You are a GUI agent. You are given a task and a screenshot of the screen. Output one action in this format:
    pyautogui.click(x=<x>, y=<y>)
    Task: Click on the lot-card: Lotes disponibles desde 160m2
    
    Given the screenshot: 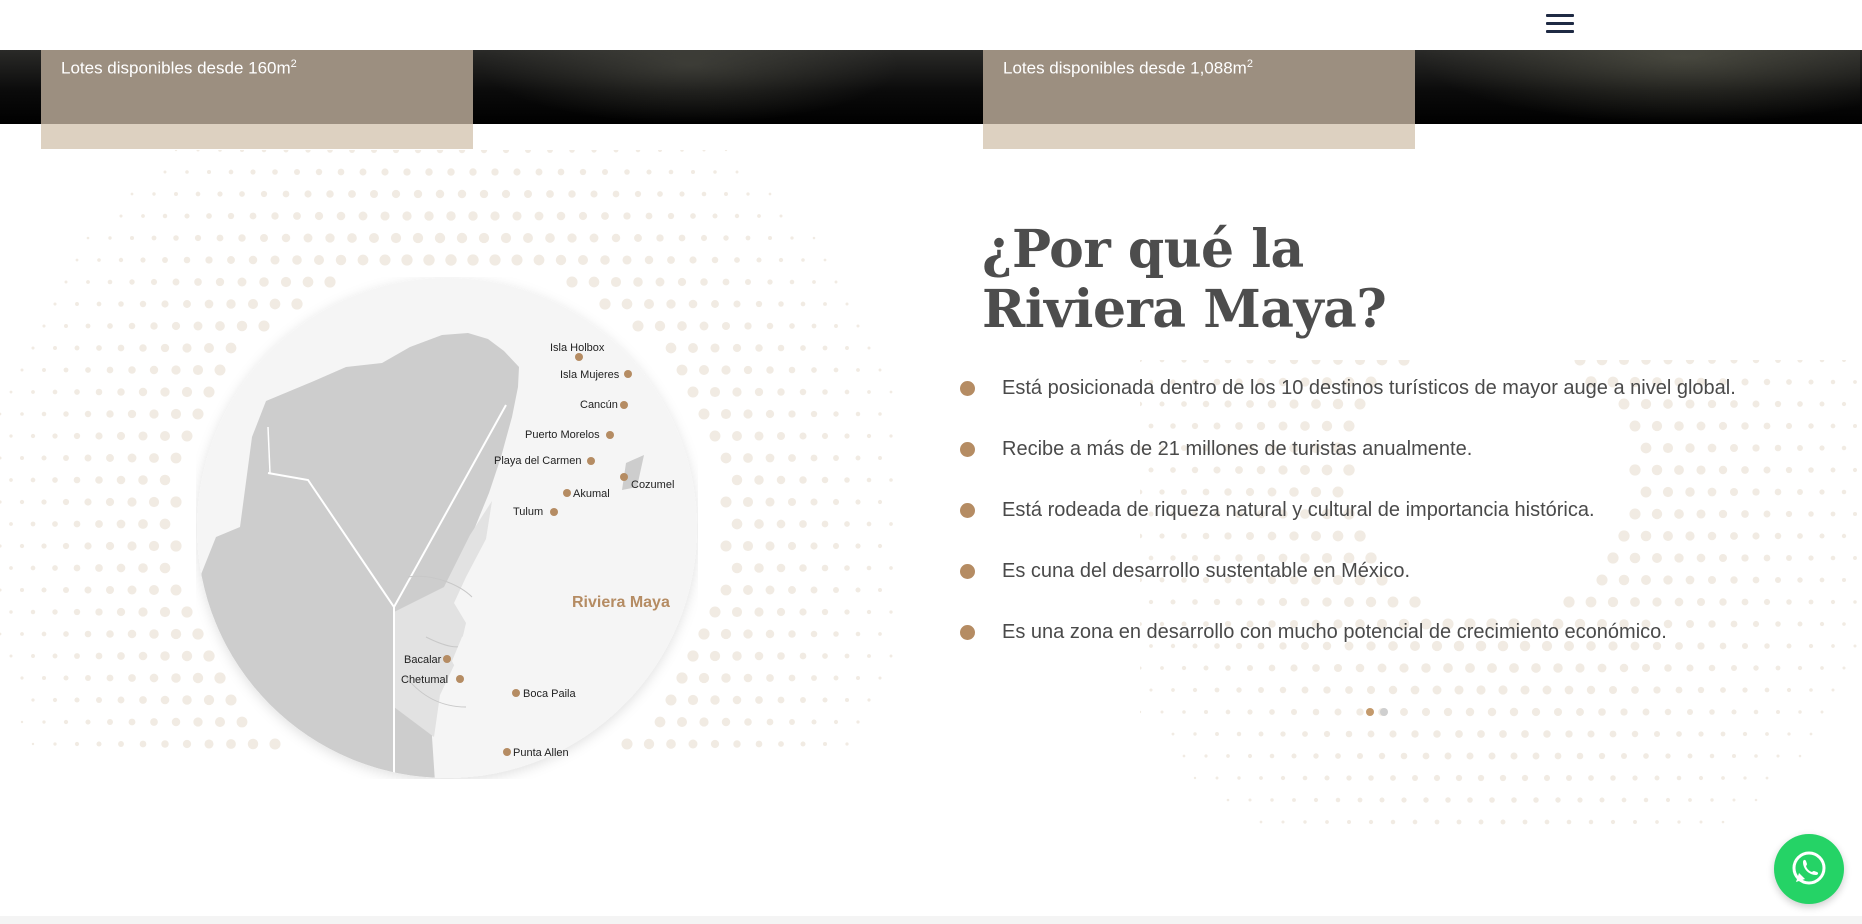 What is the action you would take?
    pyautogui.click(x=257, y=99)
    